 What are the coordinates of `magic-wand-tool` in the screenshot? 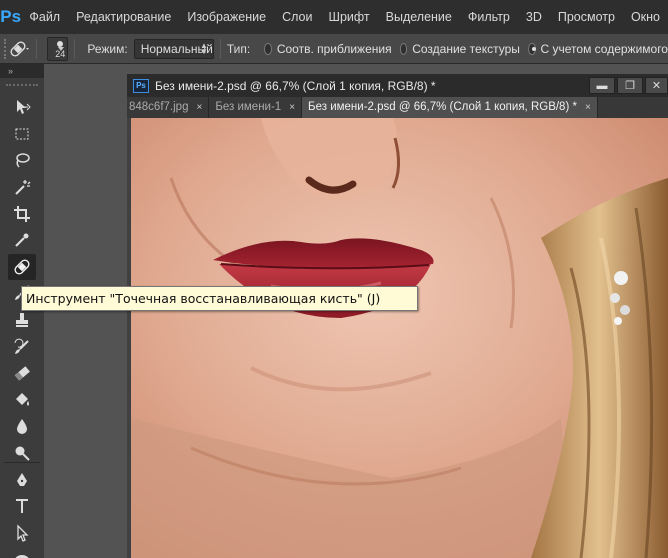 It's located at (22, 187).